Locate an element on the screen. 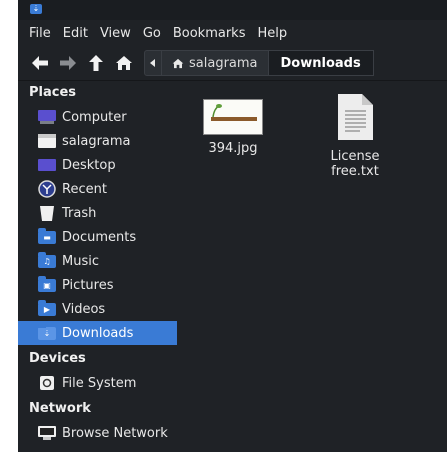  desktop-icon is located at coordinates (47, 165).